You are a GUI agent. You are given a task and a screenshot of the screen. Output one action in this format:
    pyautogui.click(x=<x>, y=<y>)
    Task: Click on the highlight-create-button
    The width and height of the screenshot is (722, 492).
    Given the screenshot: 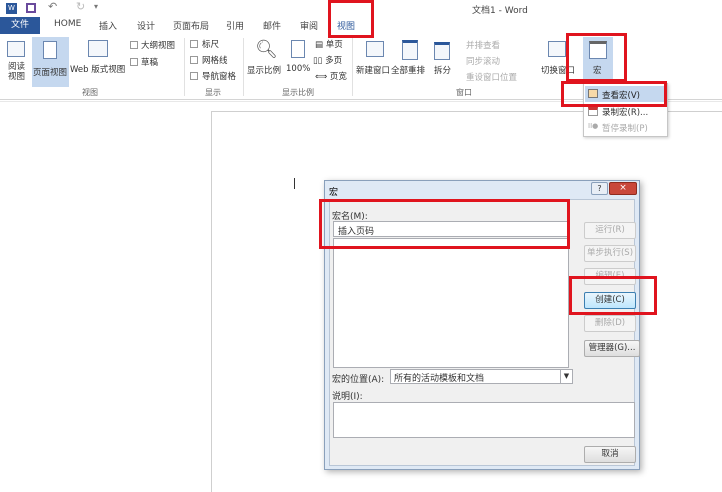 What is the action you would take?
    pyautogui.click(x=613, y=295)
    